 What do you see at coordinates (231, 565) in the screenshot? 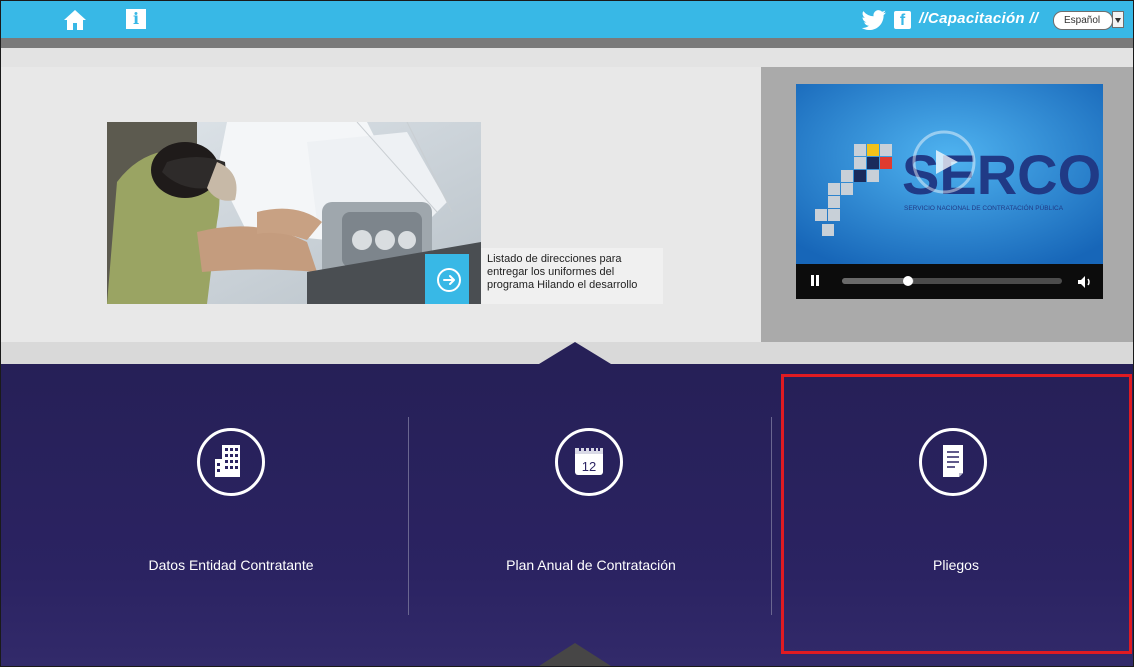
I see `tile-label: Datos Entidad Contratante` at bounding box center [231, 565].